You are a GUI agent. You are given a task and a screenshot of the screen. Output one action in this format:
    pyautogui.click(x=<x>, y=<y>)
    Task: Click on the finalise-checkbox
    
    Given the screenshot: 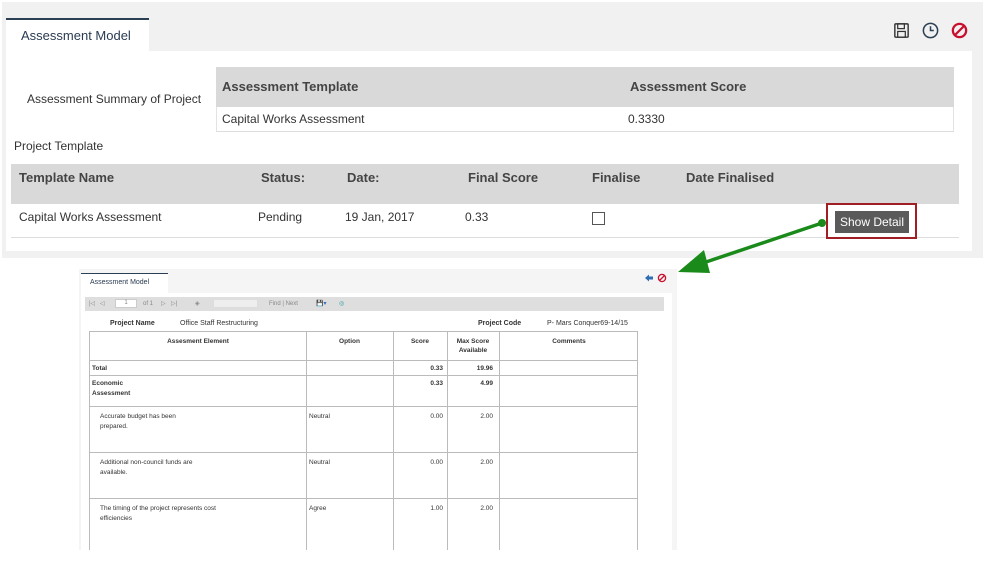 What is the action you would take?
    pyautogui.click(x=598, y=218)
    